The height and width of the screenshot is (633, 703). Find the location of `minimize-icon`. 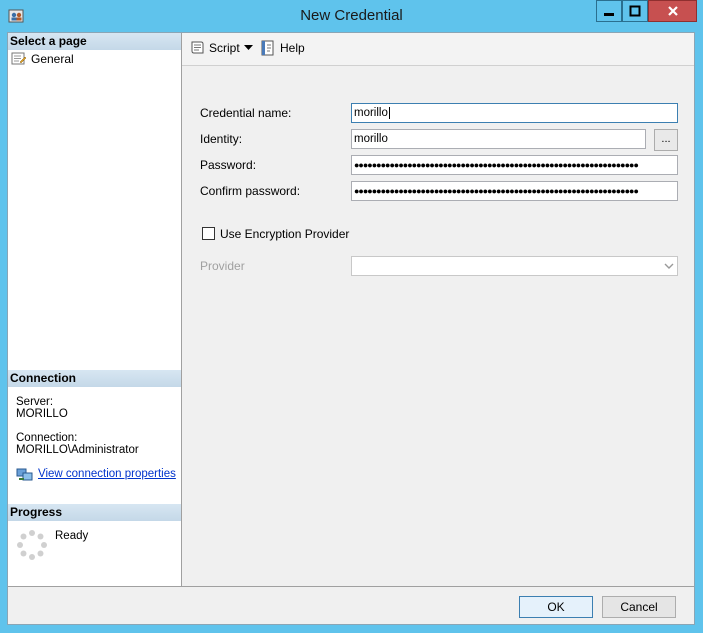

minimize-icon is located at coordinates (609, 14).